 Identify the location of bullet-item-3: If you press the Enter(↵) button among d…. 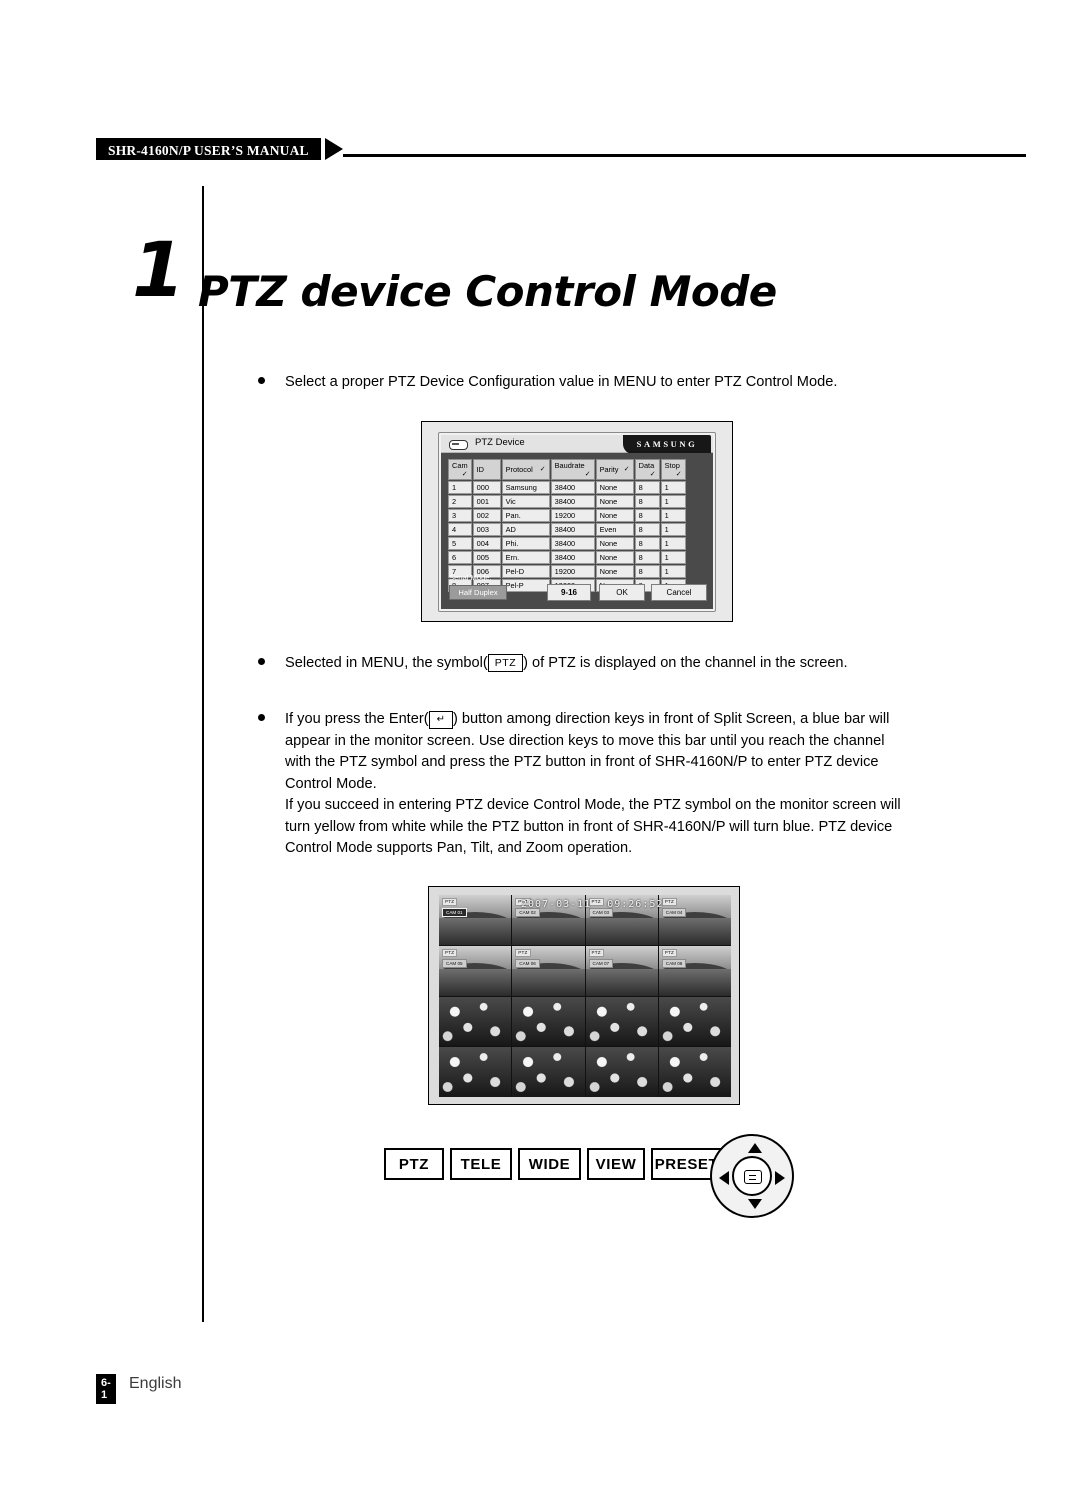
(583, 752).